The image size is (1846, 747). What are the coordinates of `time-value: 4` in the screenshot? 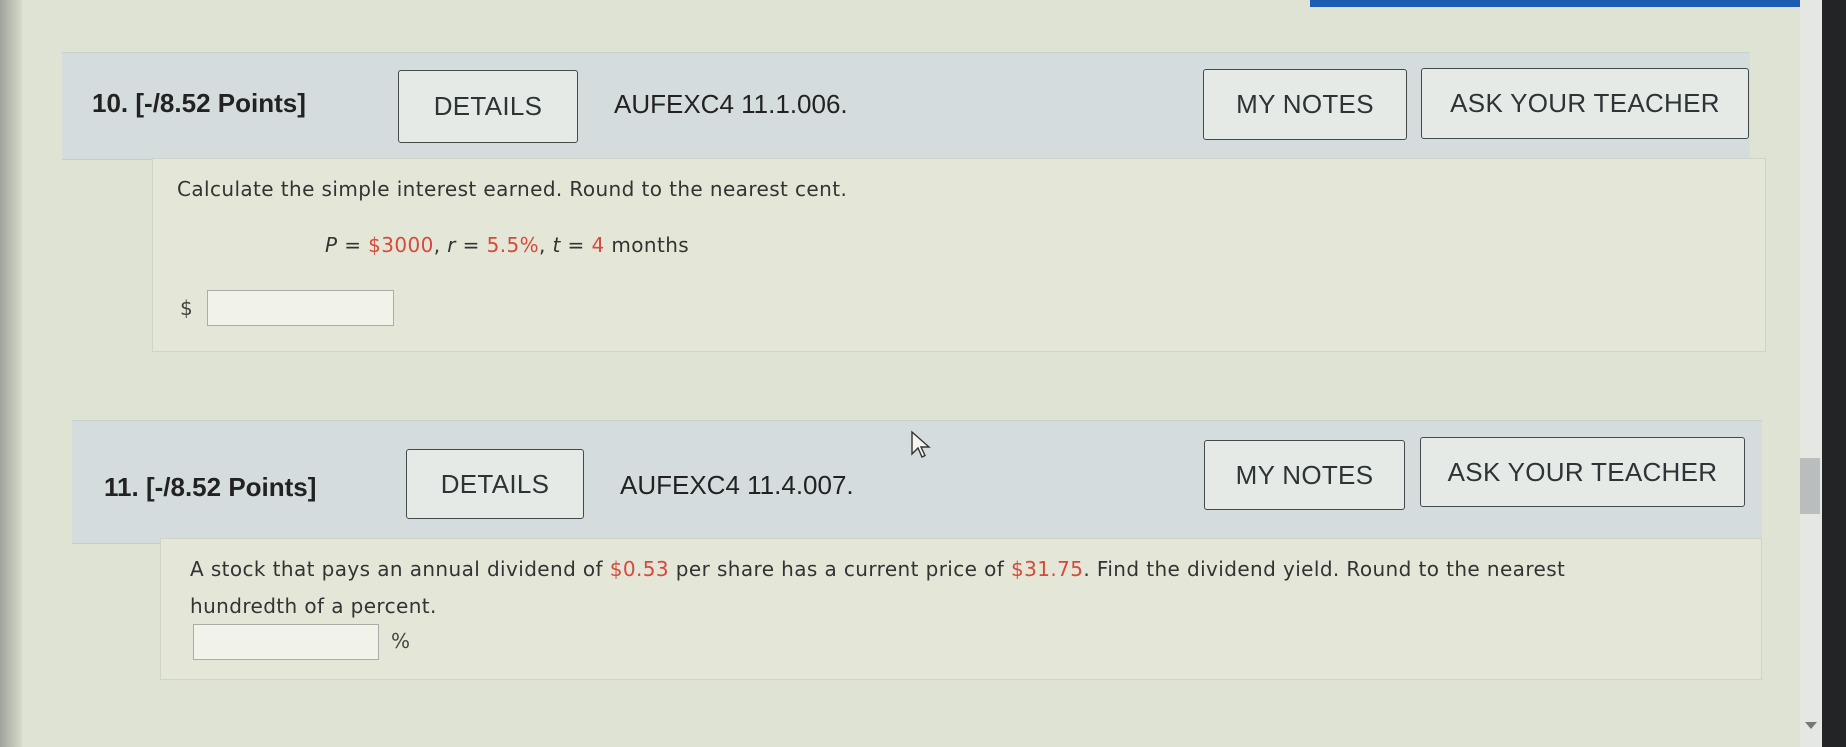 It's located at (598, 245).